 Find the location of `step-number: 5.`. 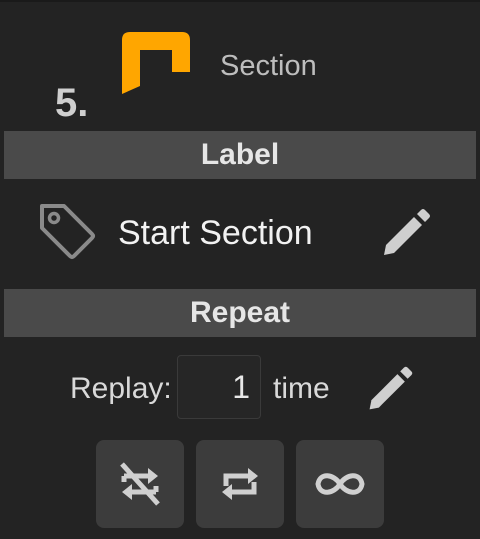

step-number: 5. is located at coordinates (72, 103).